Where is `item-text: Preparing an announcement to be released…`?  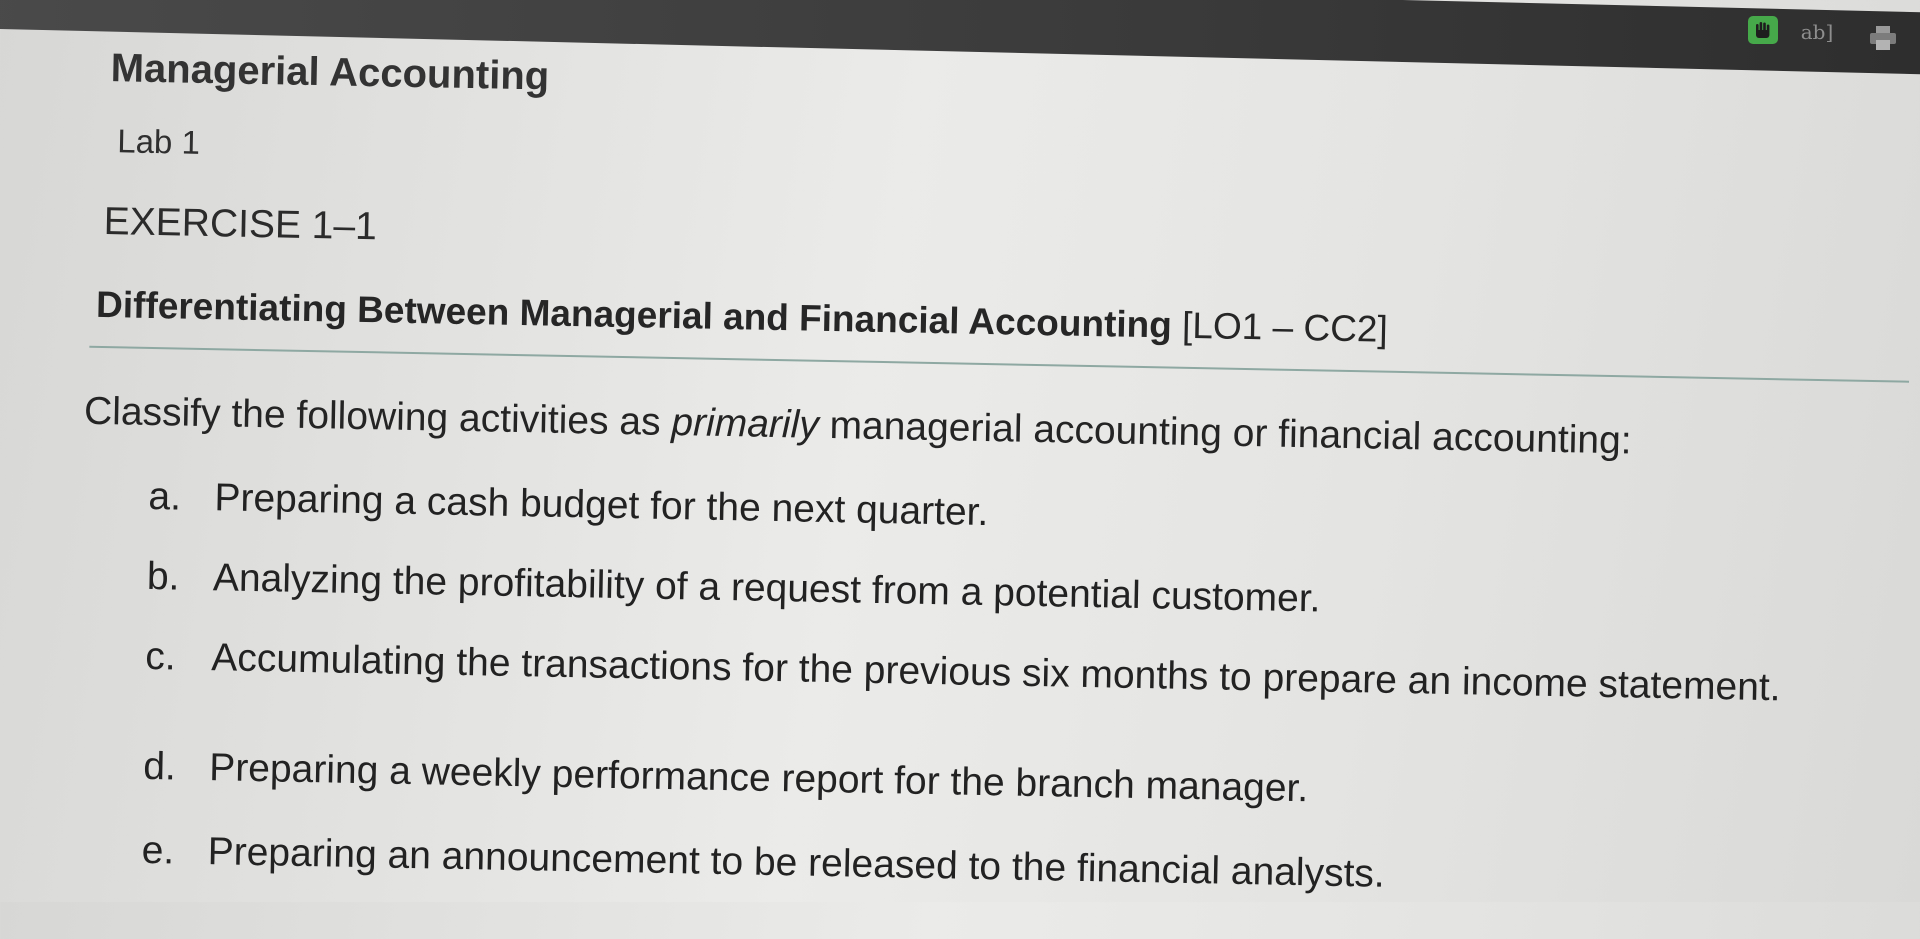 item-text: Preparing an announcement to be released… is located at coordinates (796, 863).